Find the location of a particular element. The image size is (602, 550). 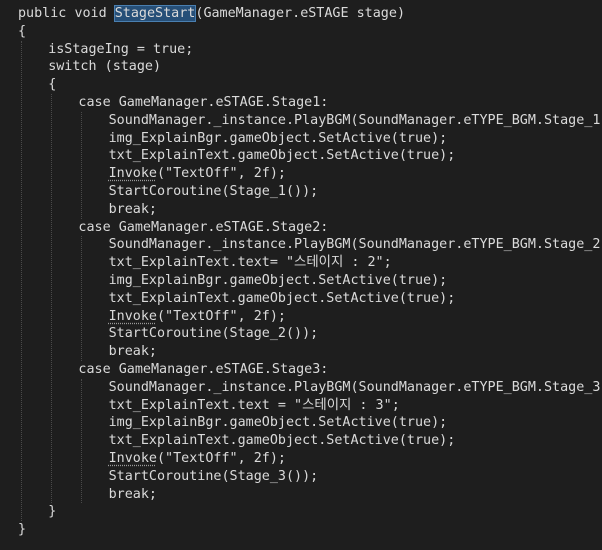

code-token: PlayBGM is located at coordinates (322, 387).